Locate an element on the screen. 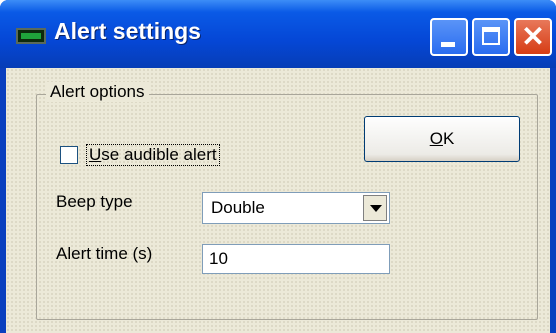 The width and height of the screenshot is (556, 333). maximize-icon is located at coordinates (491, 36).